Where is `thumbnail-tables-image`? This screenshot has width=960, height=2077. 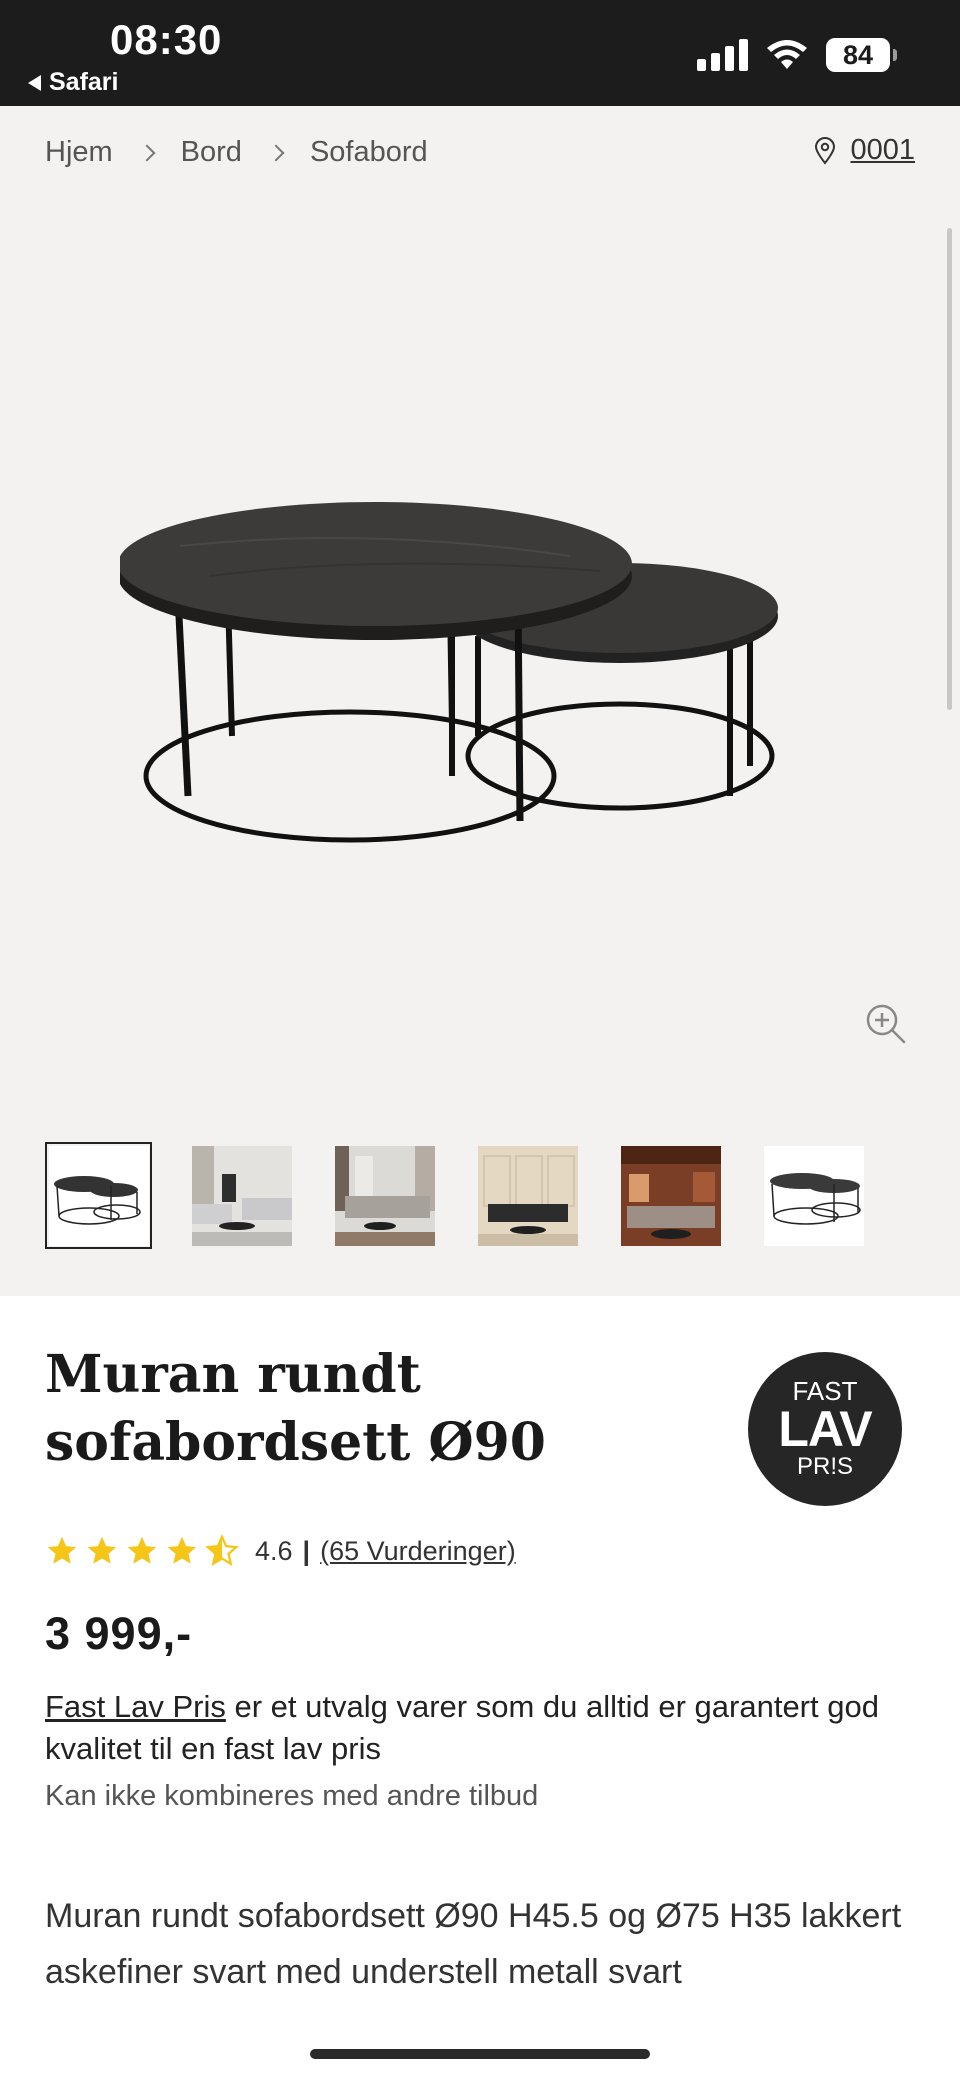
thumbnail-tables-image is located at coordinates (98, 1195).